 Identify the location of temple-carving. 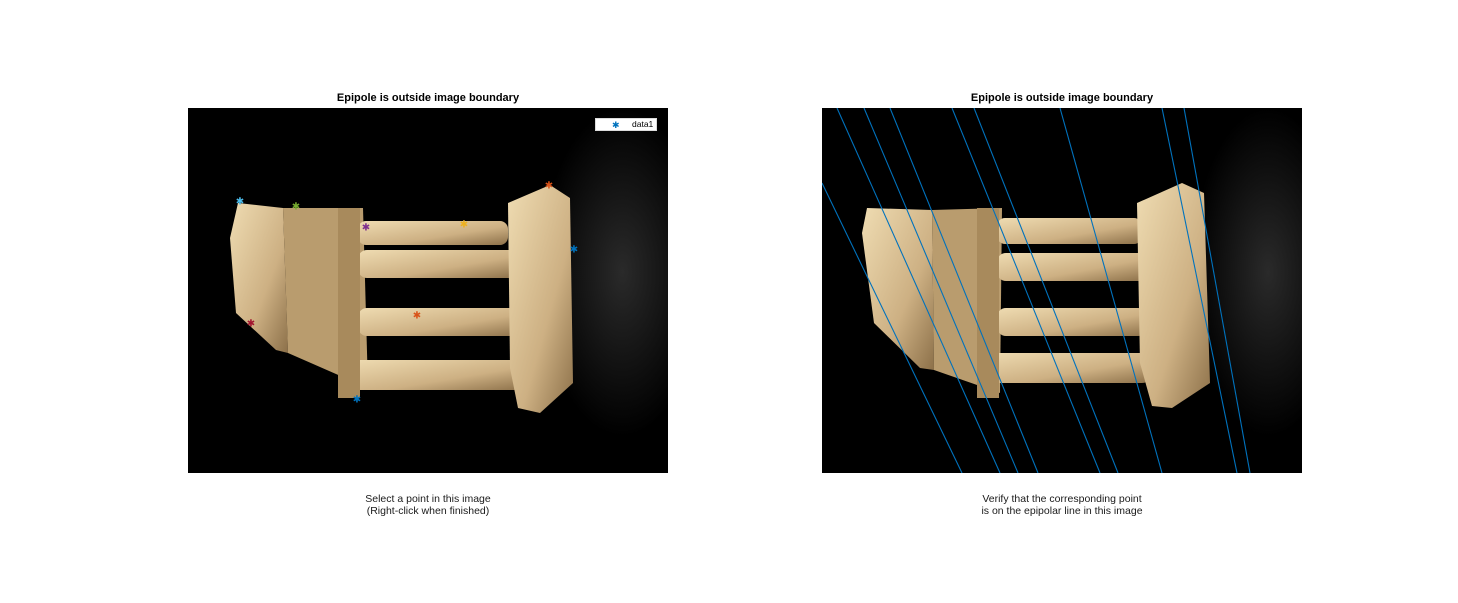
(349, 303).